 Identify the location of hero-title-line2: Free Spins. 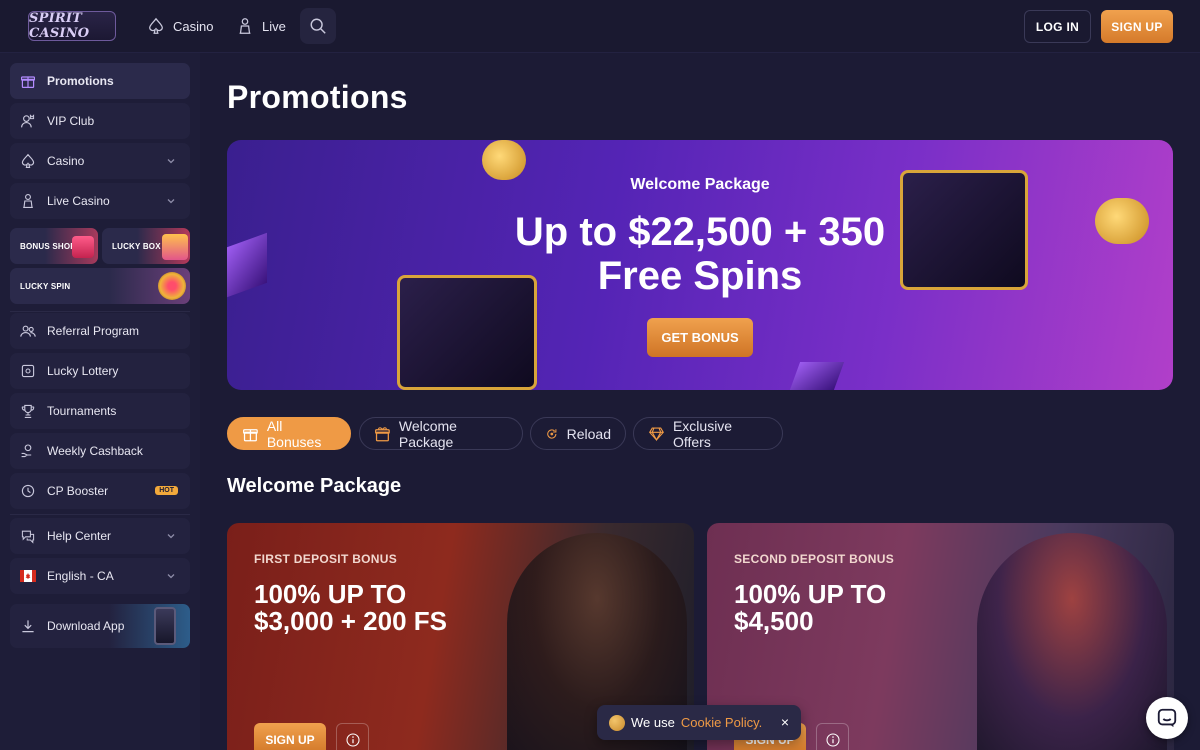
(700, 276).